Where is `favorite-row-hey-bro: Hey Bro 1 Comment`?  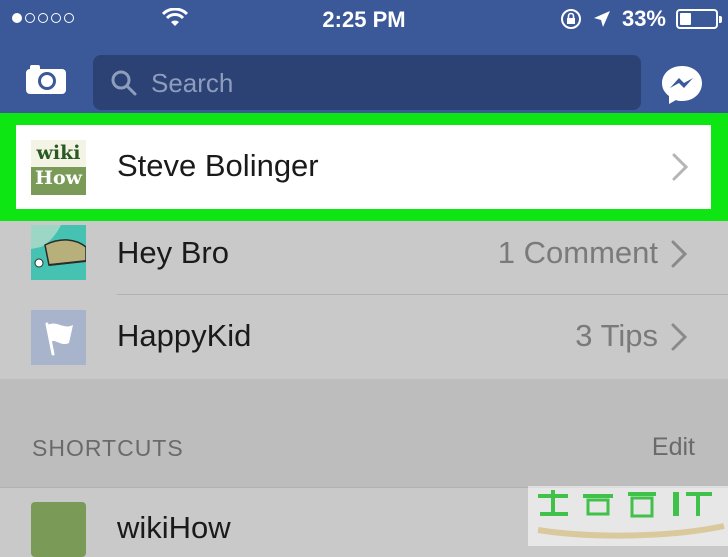
favorite-row-hey-bro: Hey Bro 1 Comment is located at coordinates (364, 258).